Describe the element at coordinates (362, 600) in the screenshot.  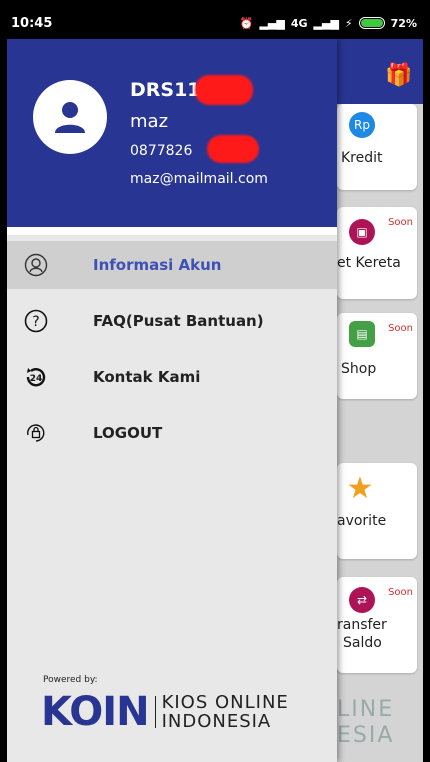
I see `transfer-icon: ⇄` at that location.